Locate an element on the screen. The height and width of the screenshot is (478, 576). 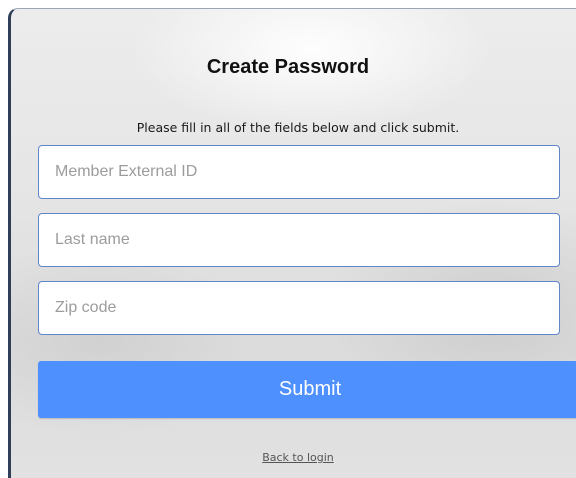
back-to-login-link: Back to login is located at coordinates (288, 457).